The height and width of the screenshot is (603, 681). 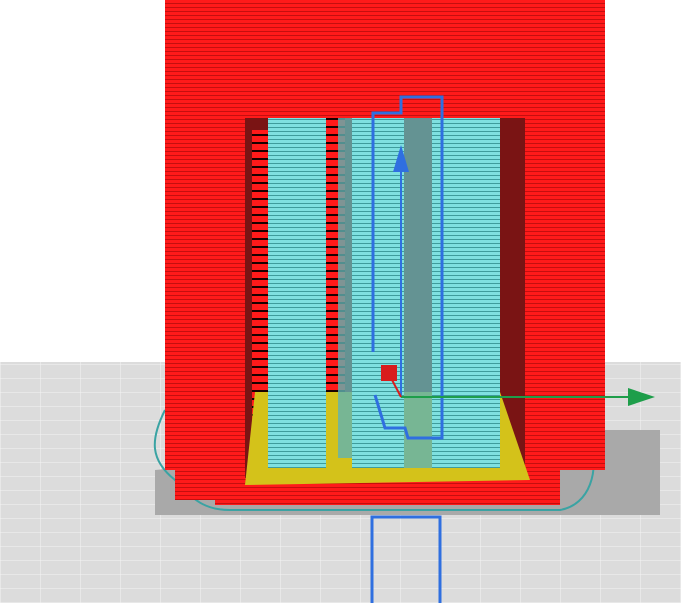 What do you see at coordinates (389, 373) in the screenshot?
I see `origin-cube-icon` at bounding box center [389, 373].